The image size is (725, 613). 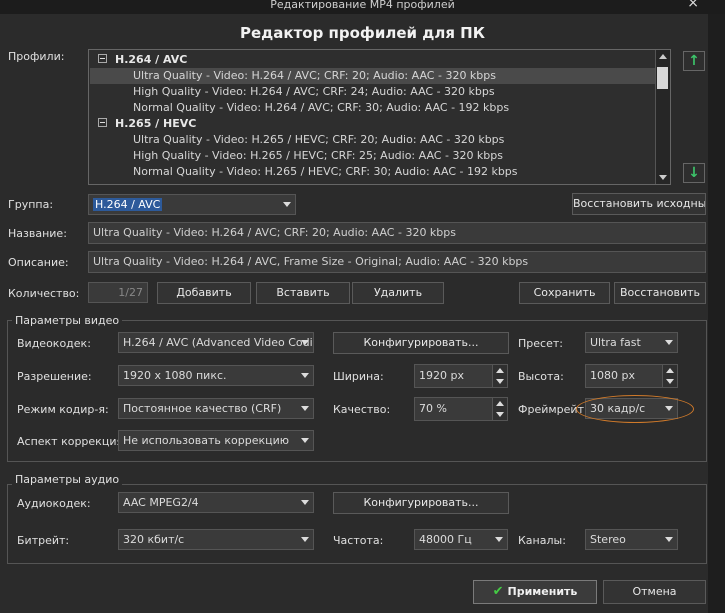 What do you see at coordinates (662, 78) in the screenshot?
I see `scroll-thumb` at bounding box center [662, 78].